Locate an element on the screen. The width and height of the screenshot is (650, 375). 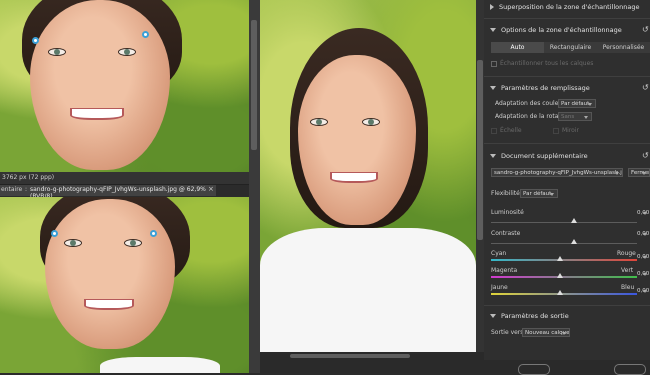
sampling-tabs: Auto Rectangulaire Personnalisée is located at coordinates (570, 47).